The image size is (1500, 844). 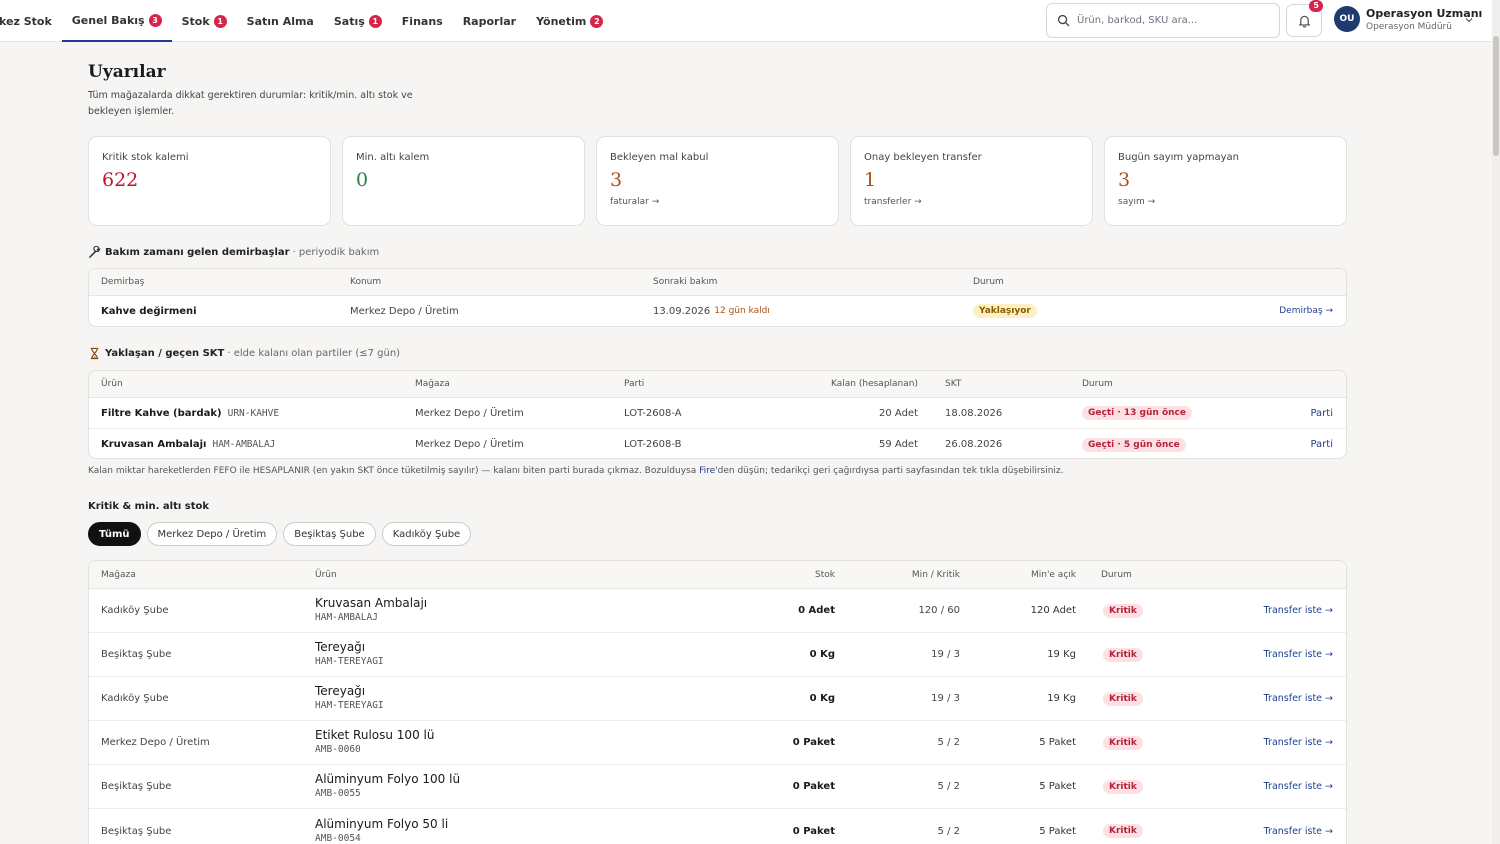 What do you see at coordinates (1469, 20) in the screenshot?
I see `chevron-down-icon` at bounding box center [1469, 20].